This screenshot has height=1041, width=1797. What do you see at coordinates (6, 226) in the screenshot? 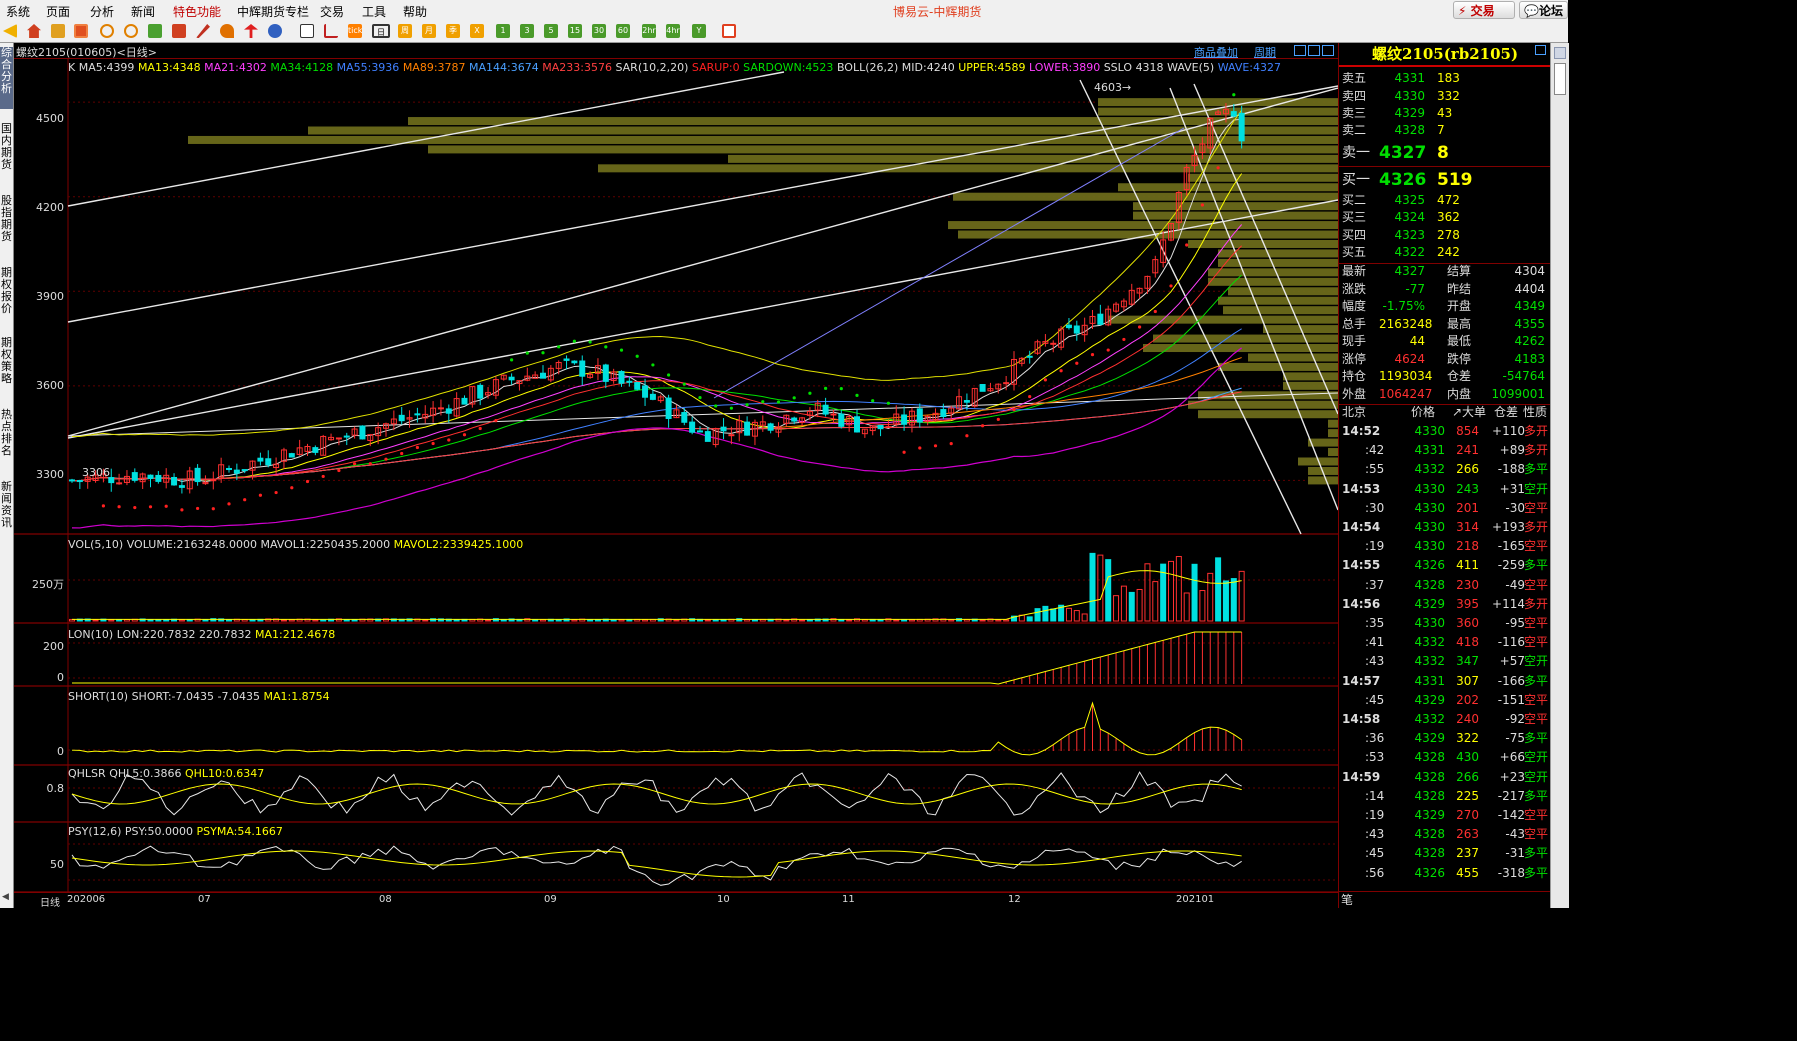
I see `side-tab-index-futures: 股指期货` at bounding box center [6, 226].